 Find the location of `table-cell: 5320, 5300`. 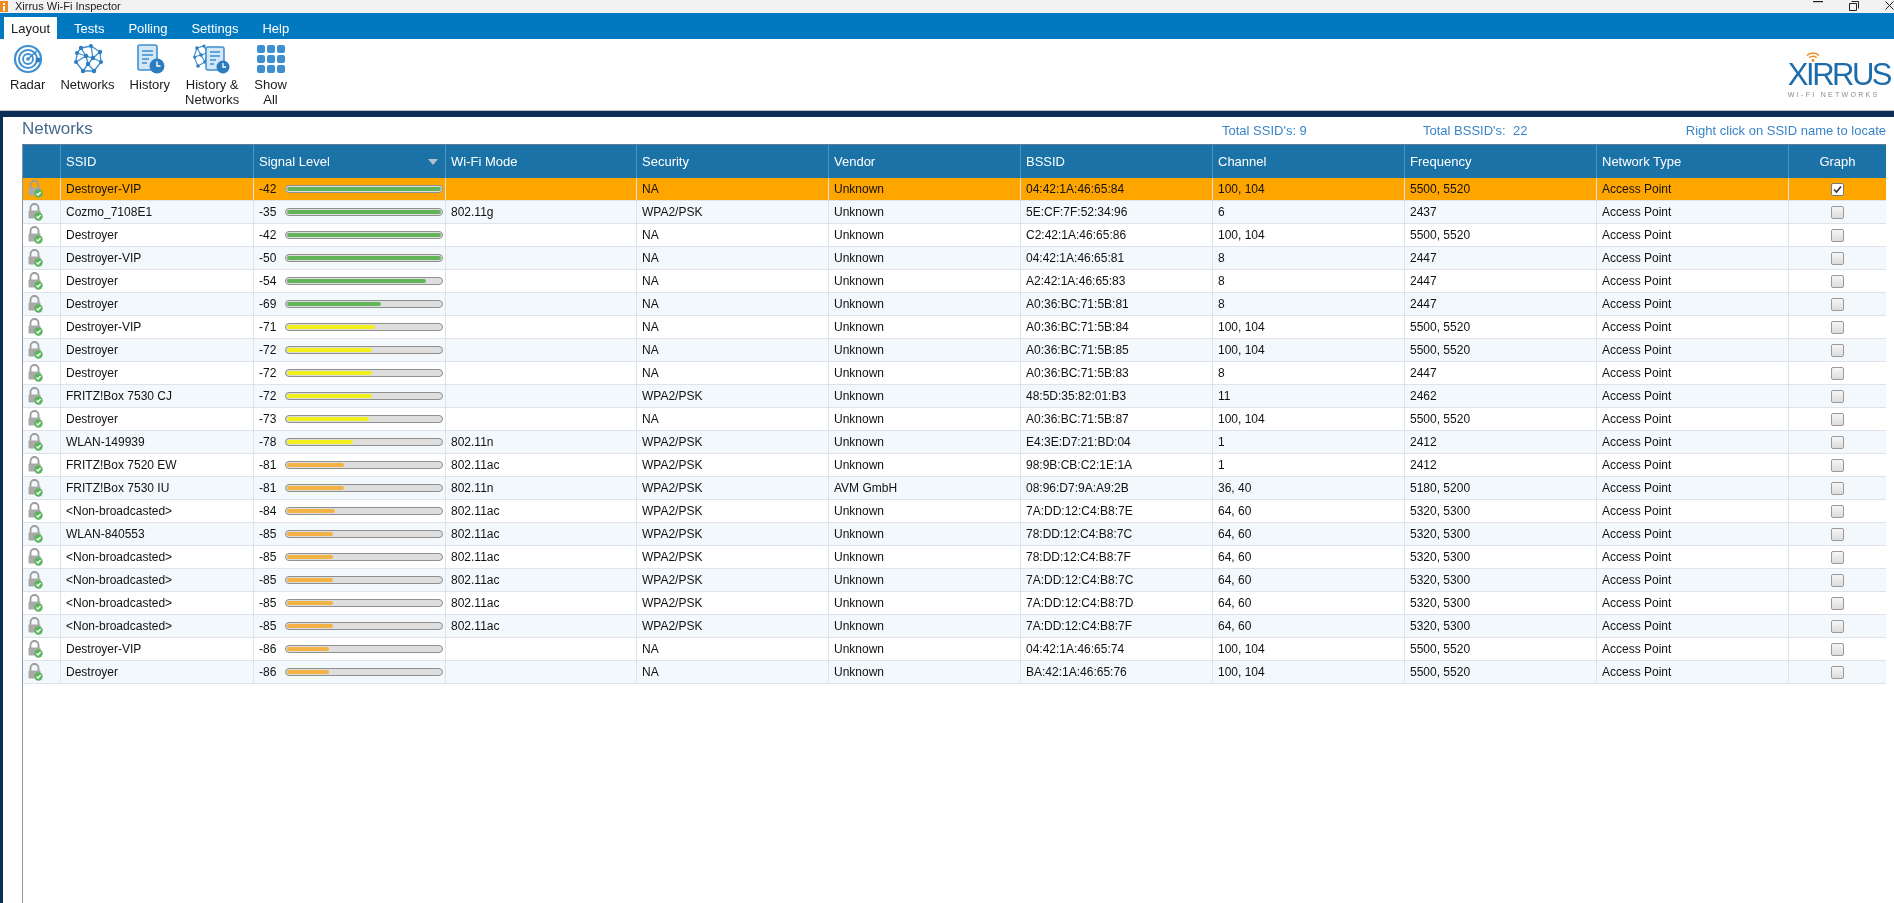

table-cell: 5320, 5300 is located at coordinates (1501, 557).